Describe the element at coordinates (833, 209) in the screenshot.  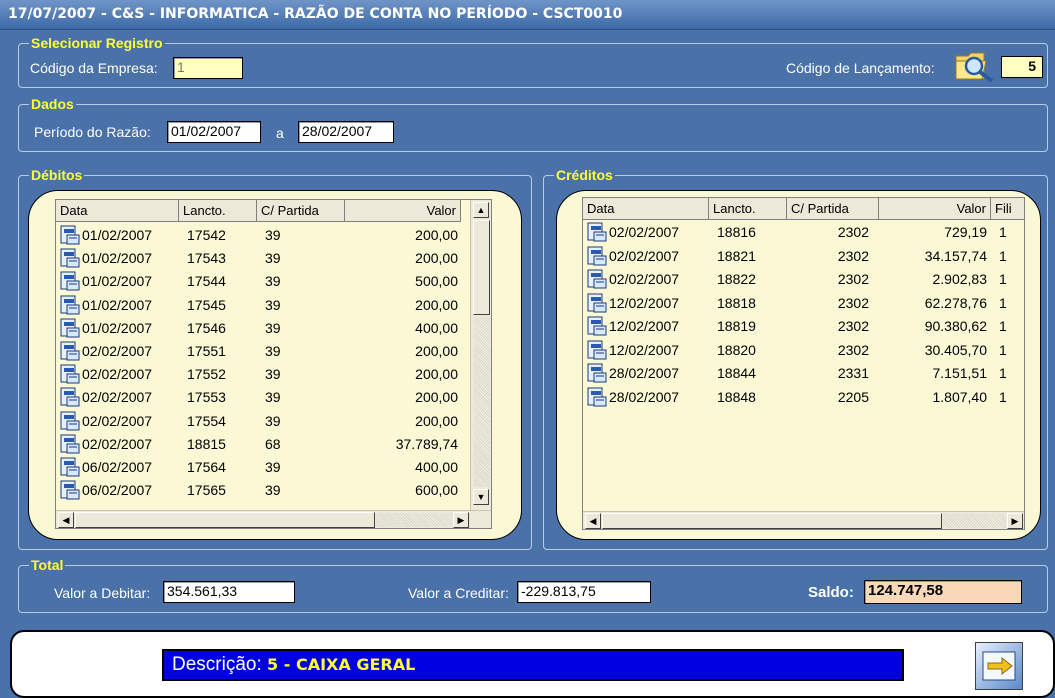
I see `creditos-header-cpartida: C/ Partida` at that location.